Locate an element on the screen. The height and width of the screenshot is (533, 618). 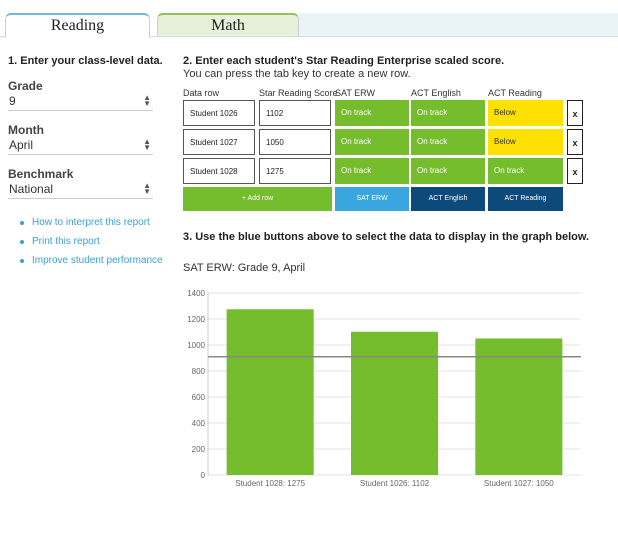
tab-bar: Reading Math is located at coordinates (309, 19).